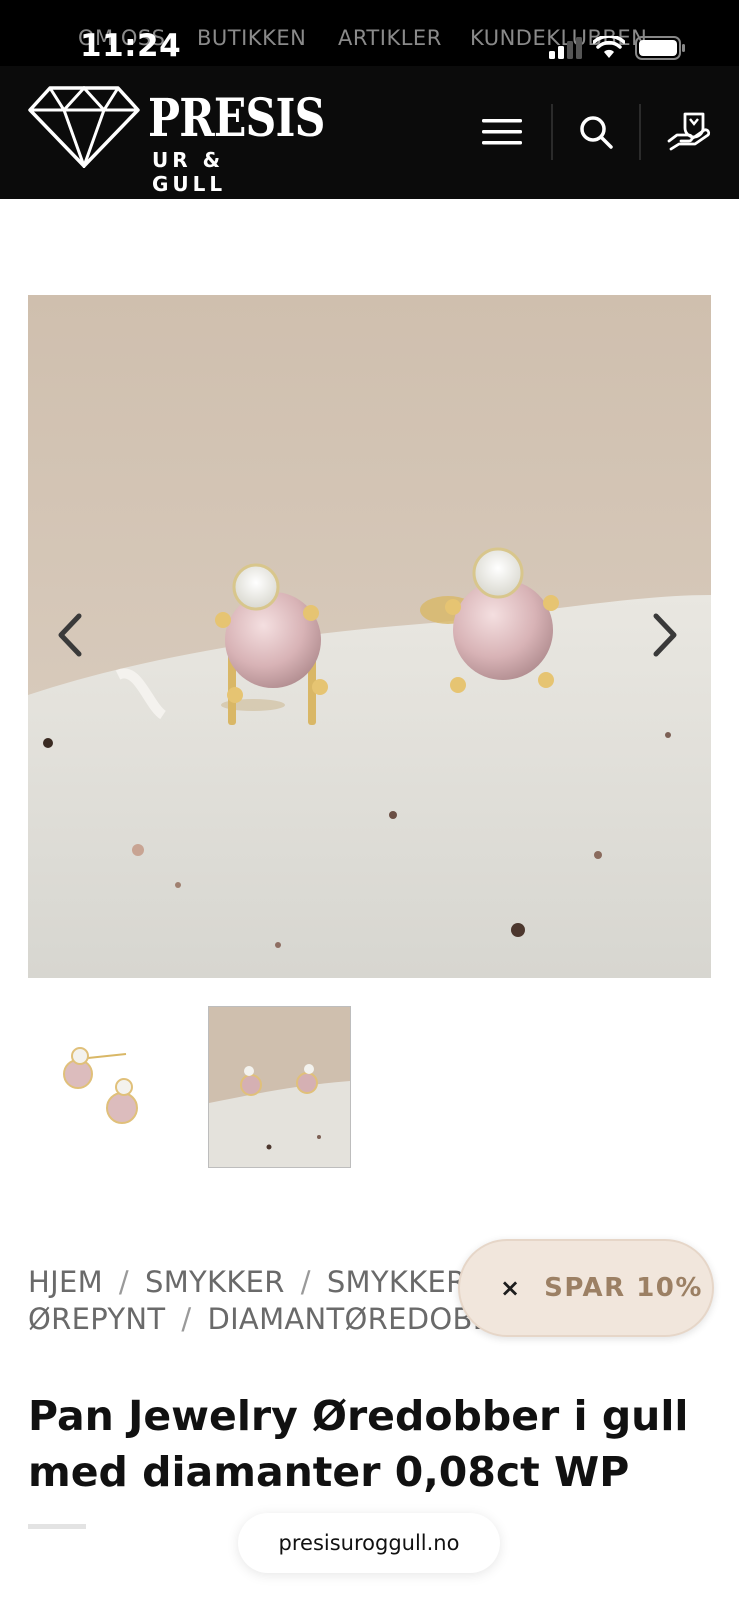  Describe the element at coordinates (369, 1087) in the screenshot. I see `gallery-thumbnails` at that location.